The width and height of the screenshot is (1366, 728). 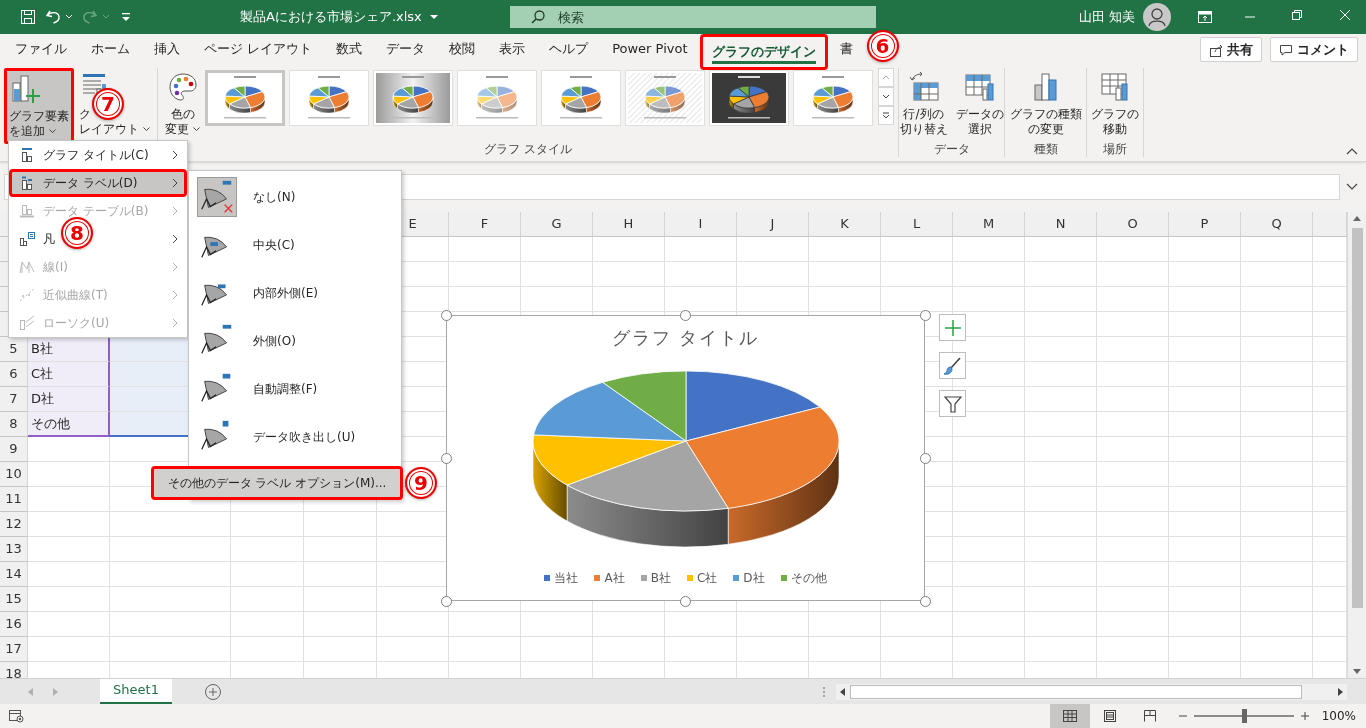 What do you see at coordinates (136, 691) in the screenshot?
I see `sheet-tab: Sheet1` at bounding box center [136, 691].